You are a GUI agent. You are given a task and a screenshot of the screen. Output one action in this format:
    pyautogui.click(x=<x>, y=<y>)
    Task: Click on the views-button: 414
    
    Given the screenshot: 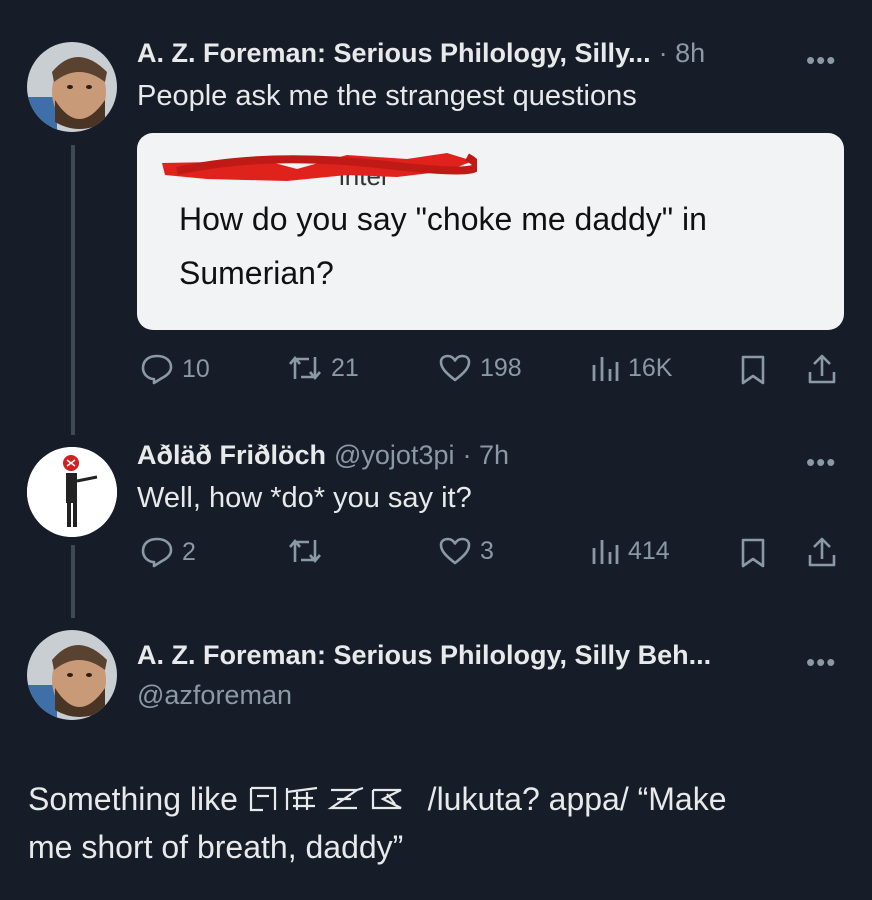 What is the action you would take?
    pyautogui.click(x=630, y=551)
    